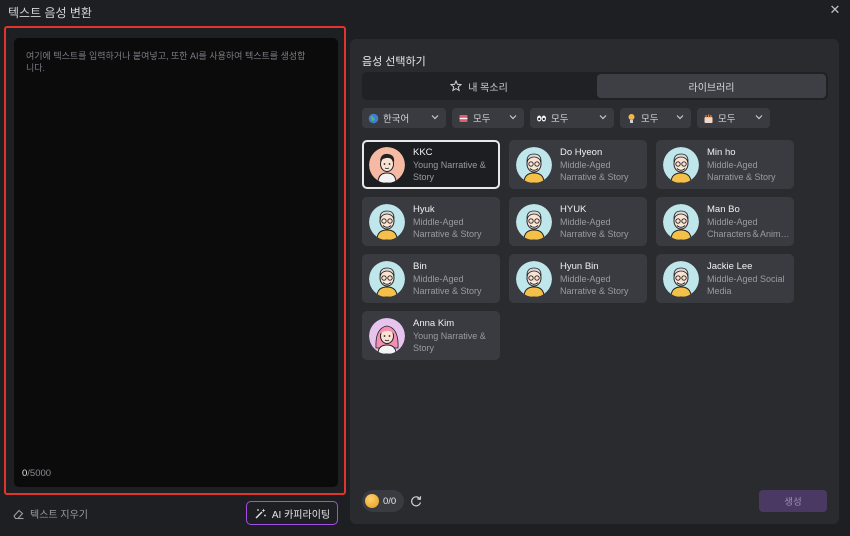  I want to click on voice-tabs: 내 목소리 라이브러리, so click(595, 86).